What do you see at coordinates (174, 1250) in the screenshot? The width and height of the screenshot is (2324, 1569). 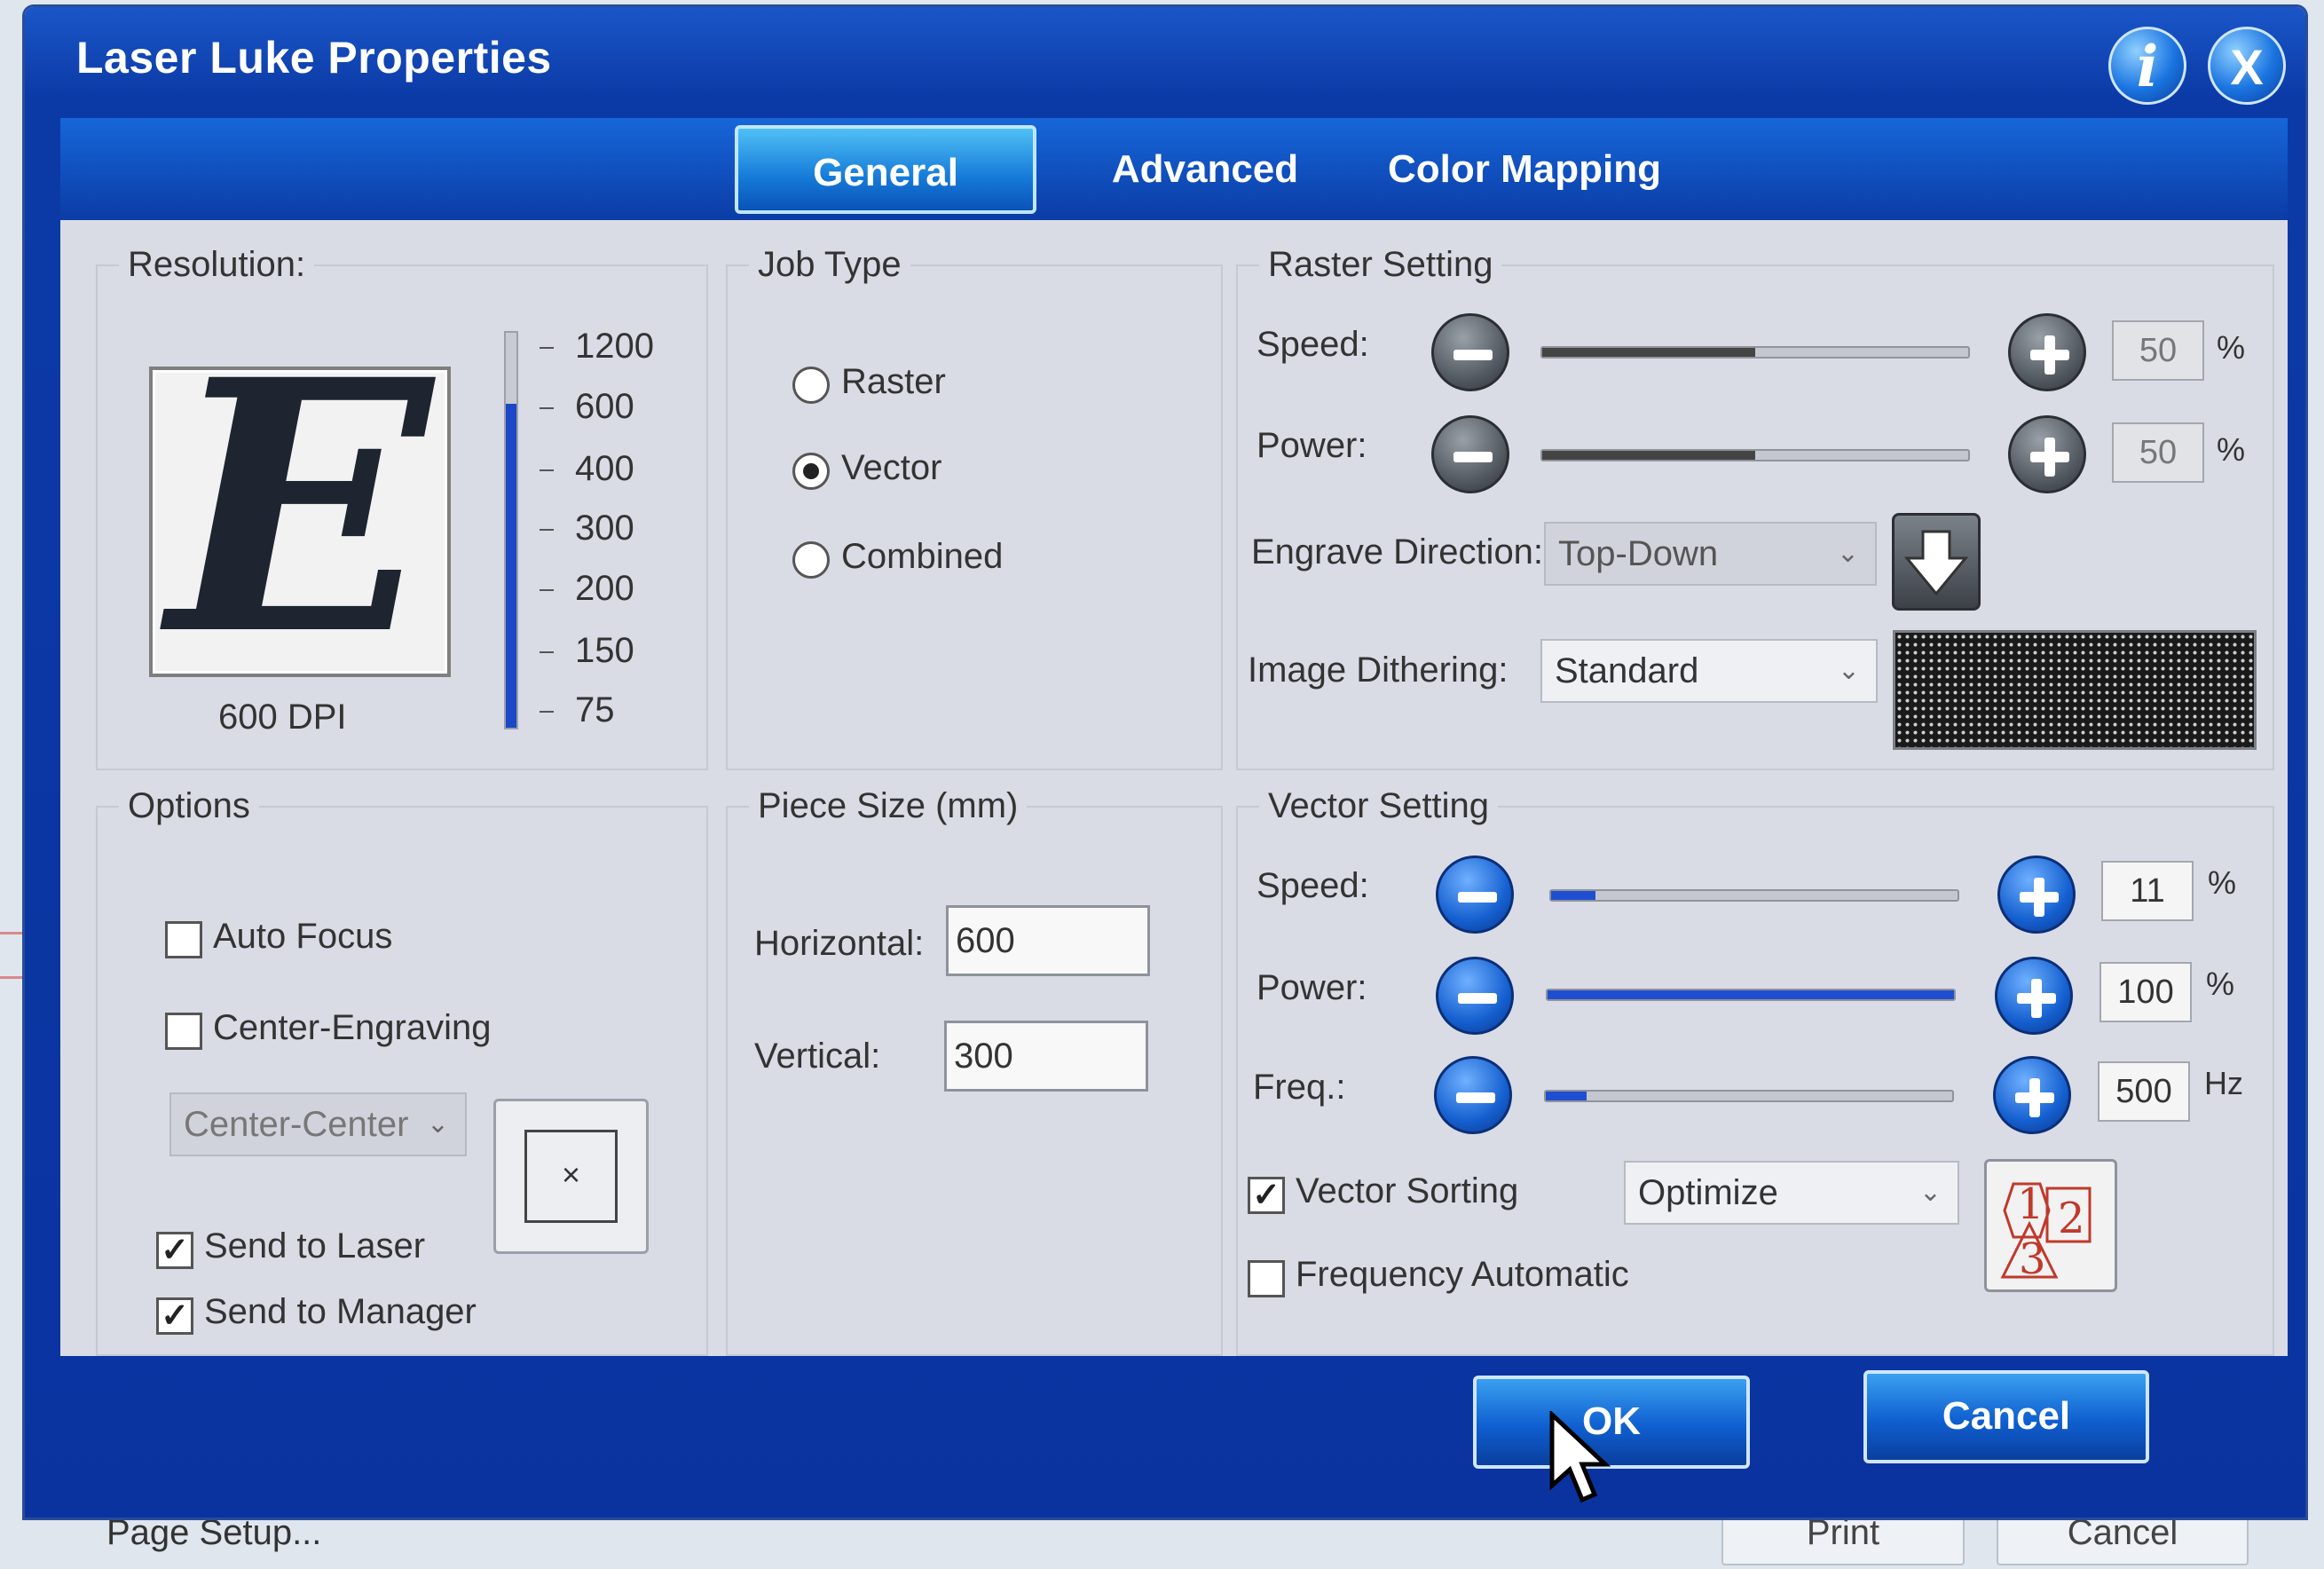 I see `send-to-laser-checkbox: ✓` at bounding box center [174, 1250].